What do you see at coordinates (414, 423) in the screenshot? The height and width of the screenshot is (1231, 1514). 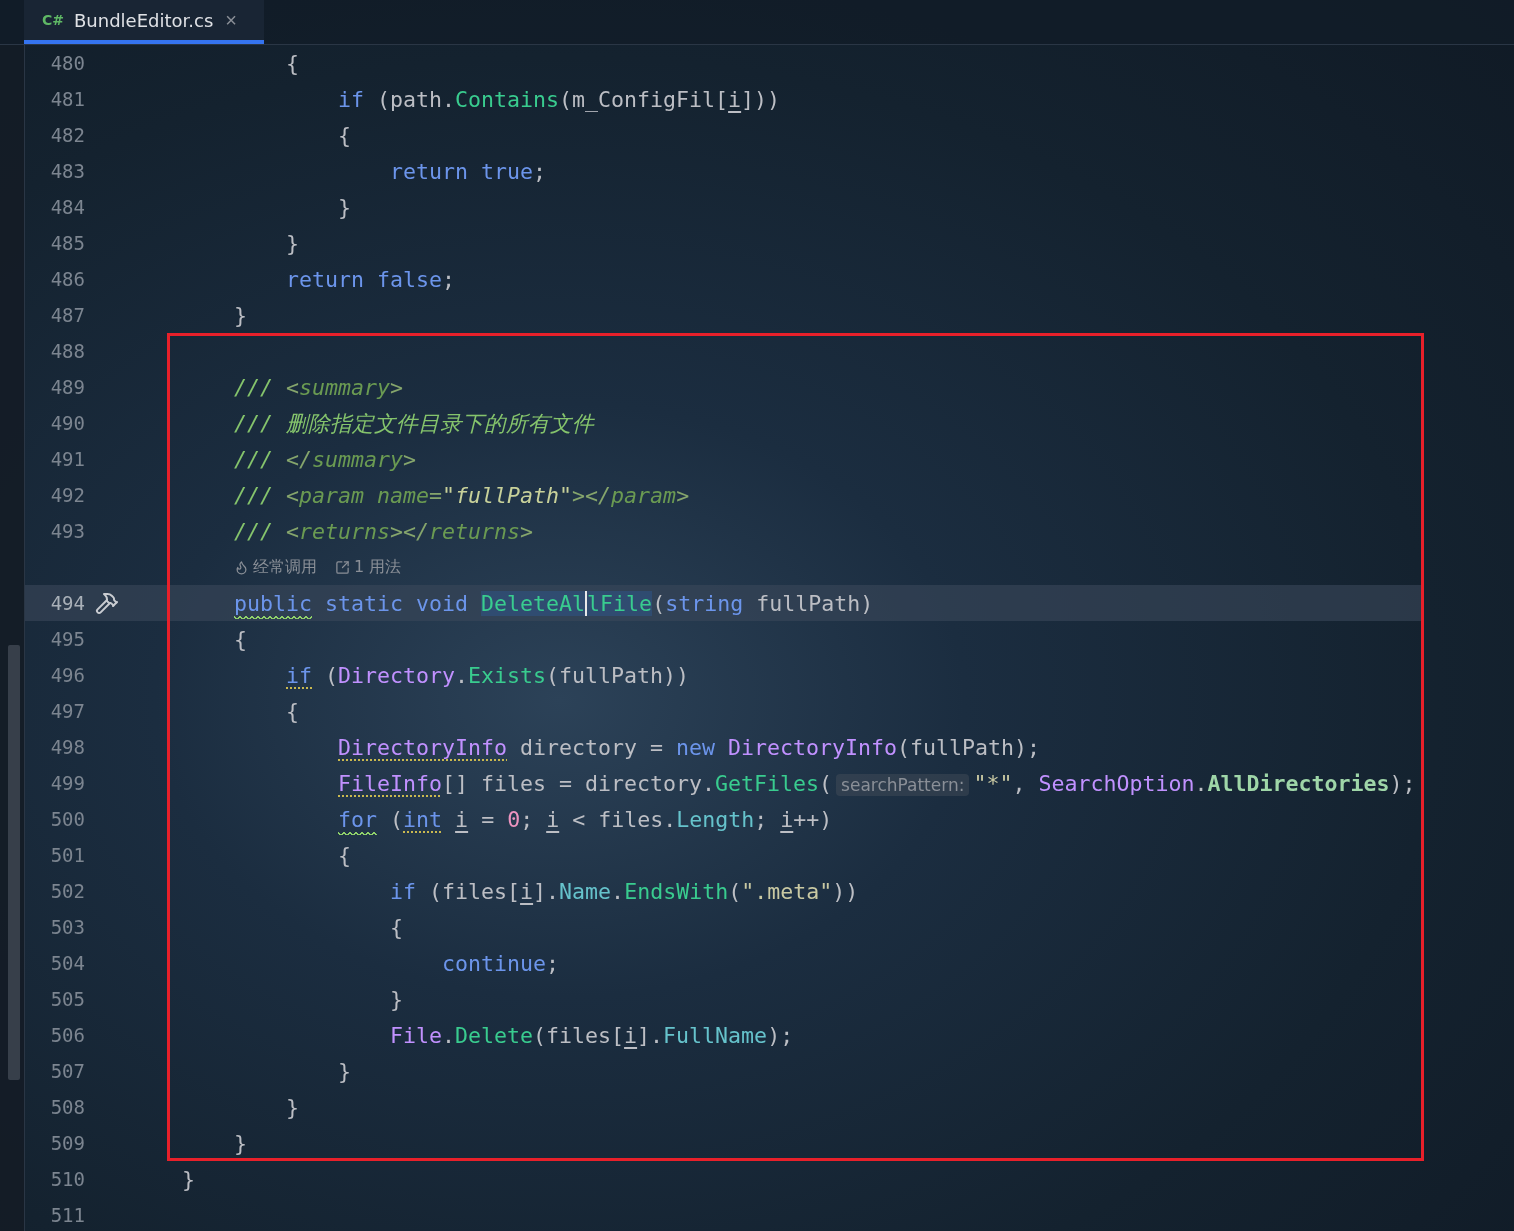 I see `code-line: /// 删除指定文件目录下的所有文件` at bounding box center [414, 423].